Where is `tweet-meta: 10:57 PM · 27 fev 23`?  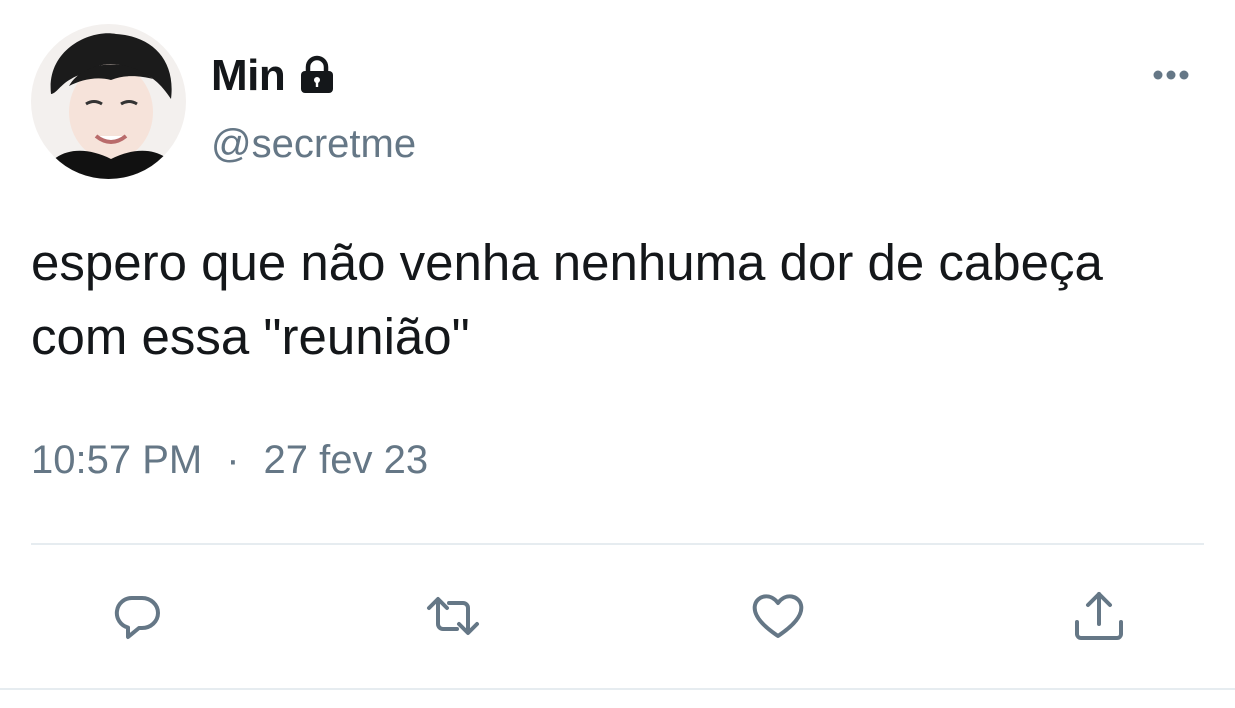
tweet-meta: 10:57 PM · 27 fev 23 is located at coordinates (229, 460).